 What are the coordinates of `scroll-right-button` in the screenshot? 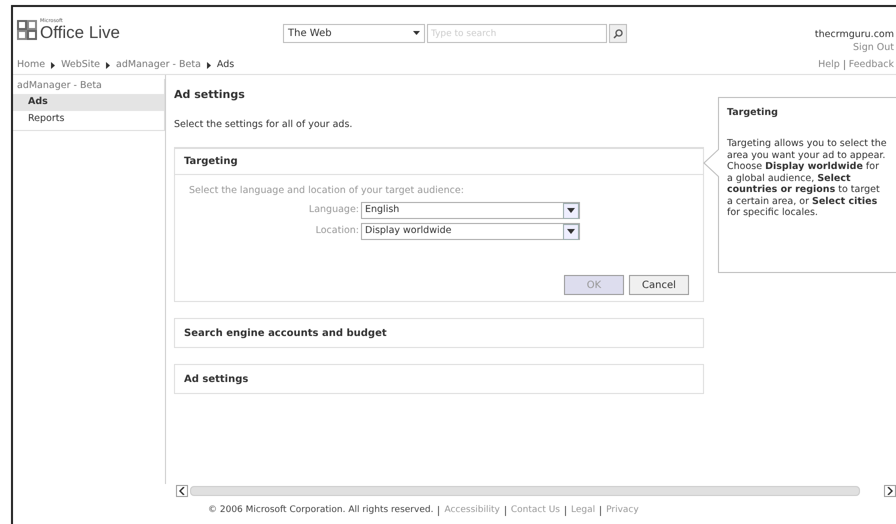 It's located at (890, 491).